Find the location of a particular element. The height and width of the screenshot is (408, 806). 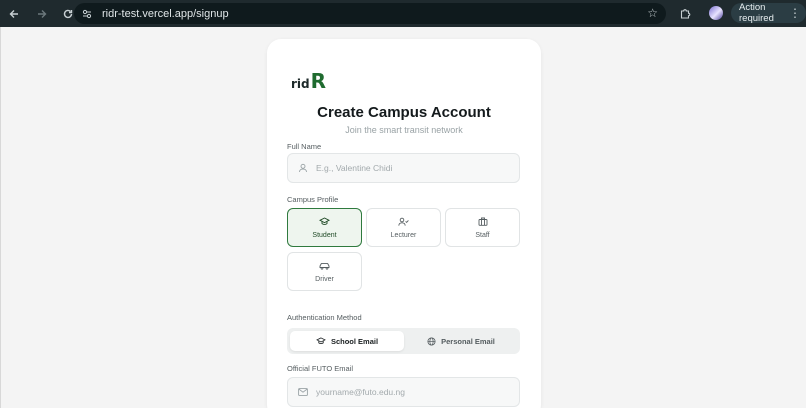

mail-icon is located at coordinates (303, 392).